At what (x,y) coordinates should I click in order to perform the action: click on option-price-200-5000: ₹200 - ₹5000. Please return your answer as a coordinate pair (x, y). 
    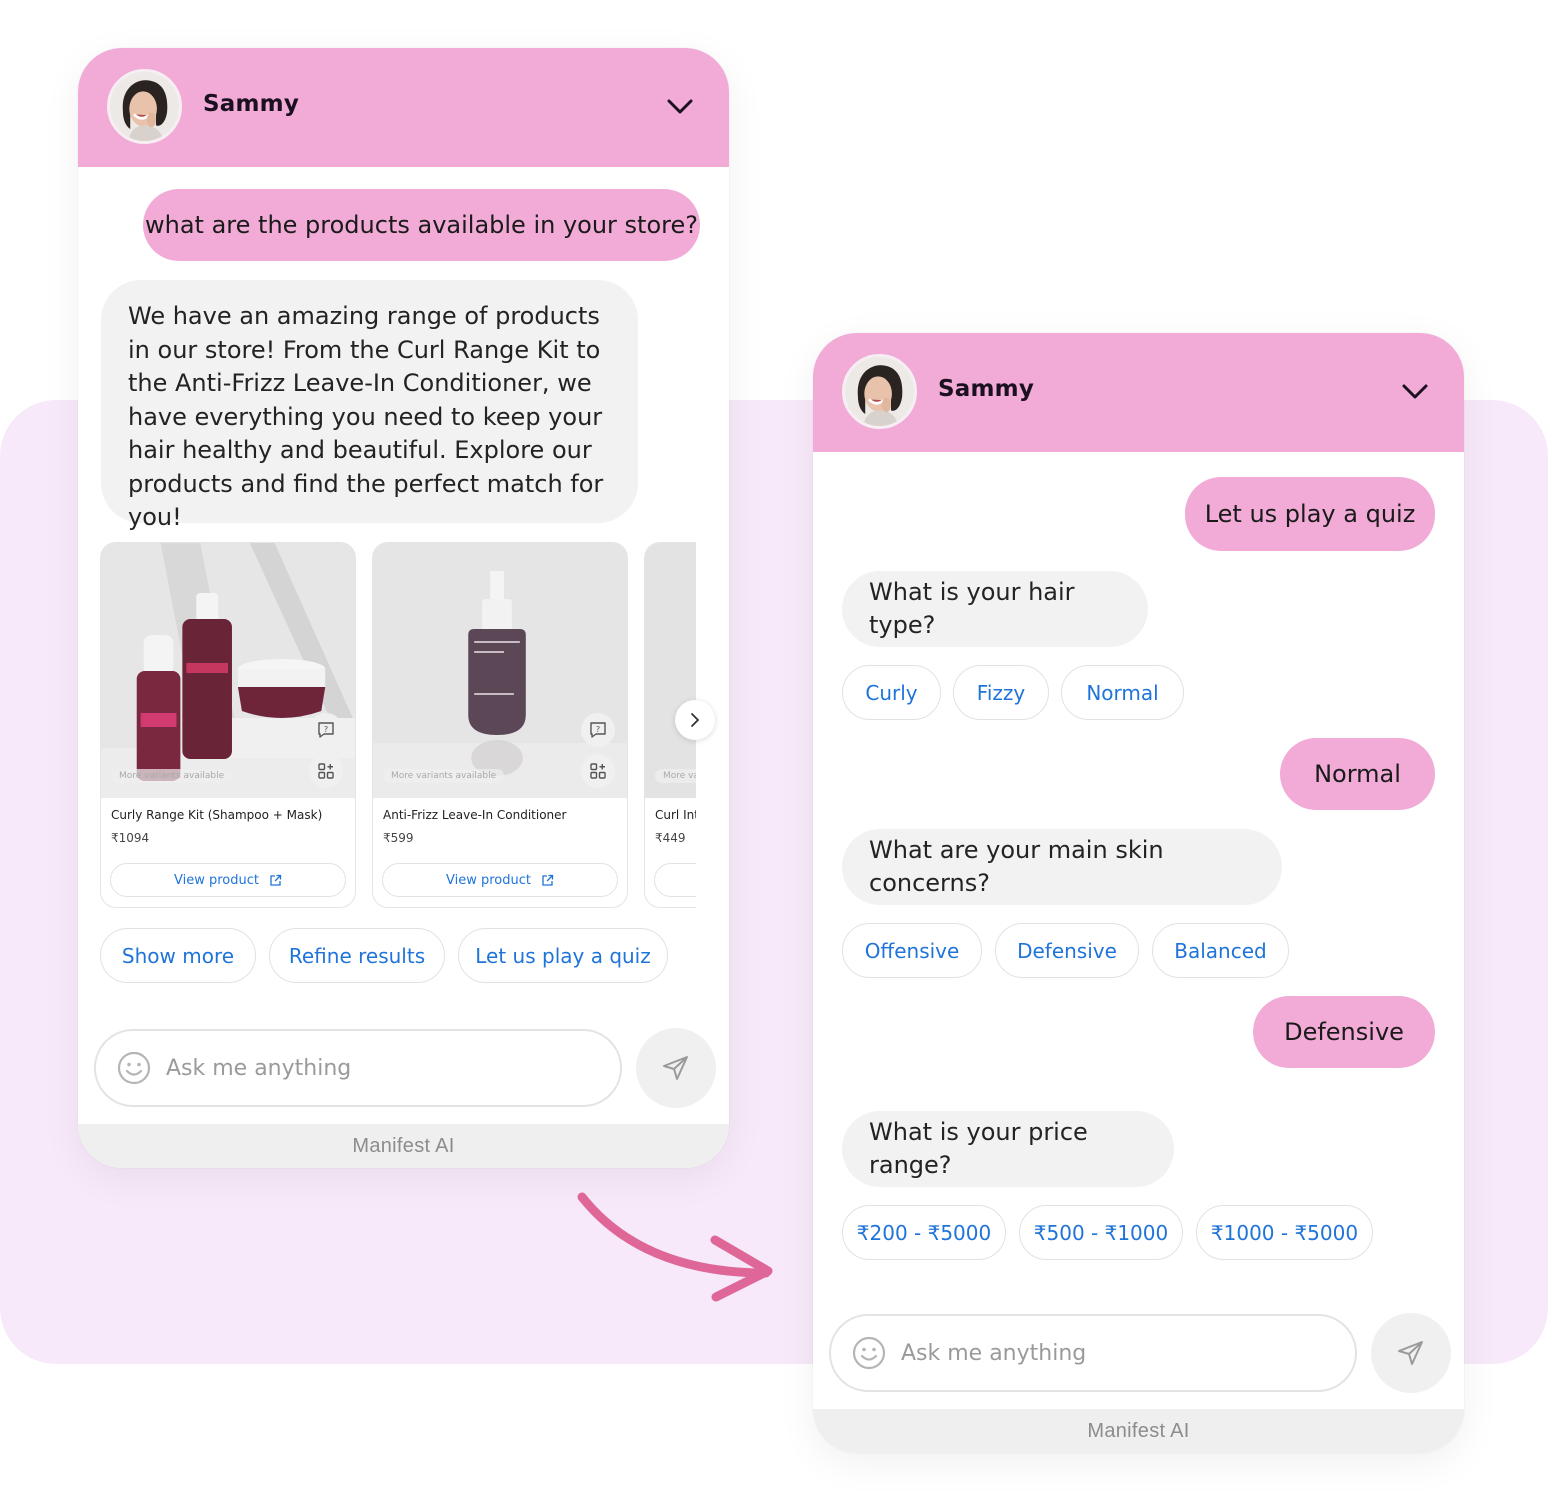
    Looking at the image, I should click on (924, 1232).